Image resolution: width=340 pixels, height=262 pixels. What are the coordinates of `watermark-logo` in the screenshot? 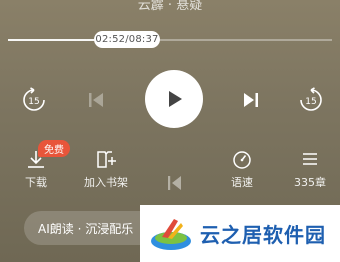 It's located at (171, 234).